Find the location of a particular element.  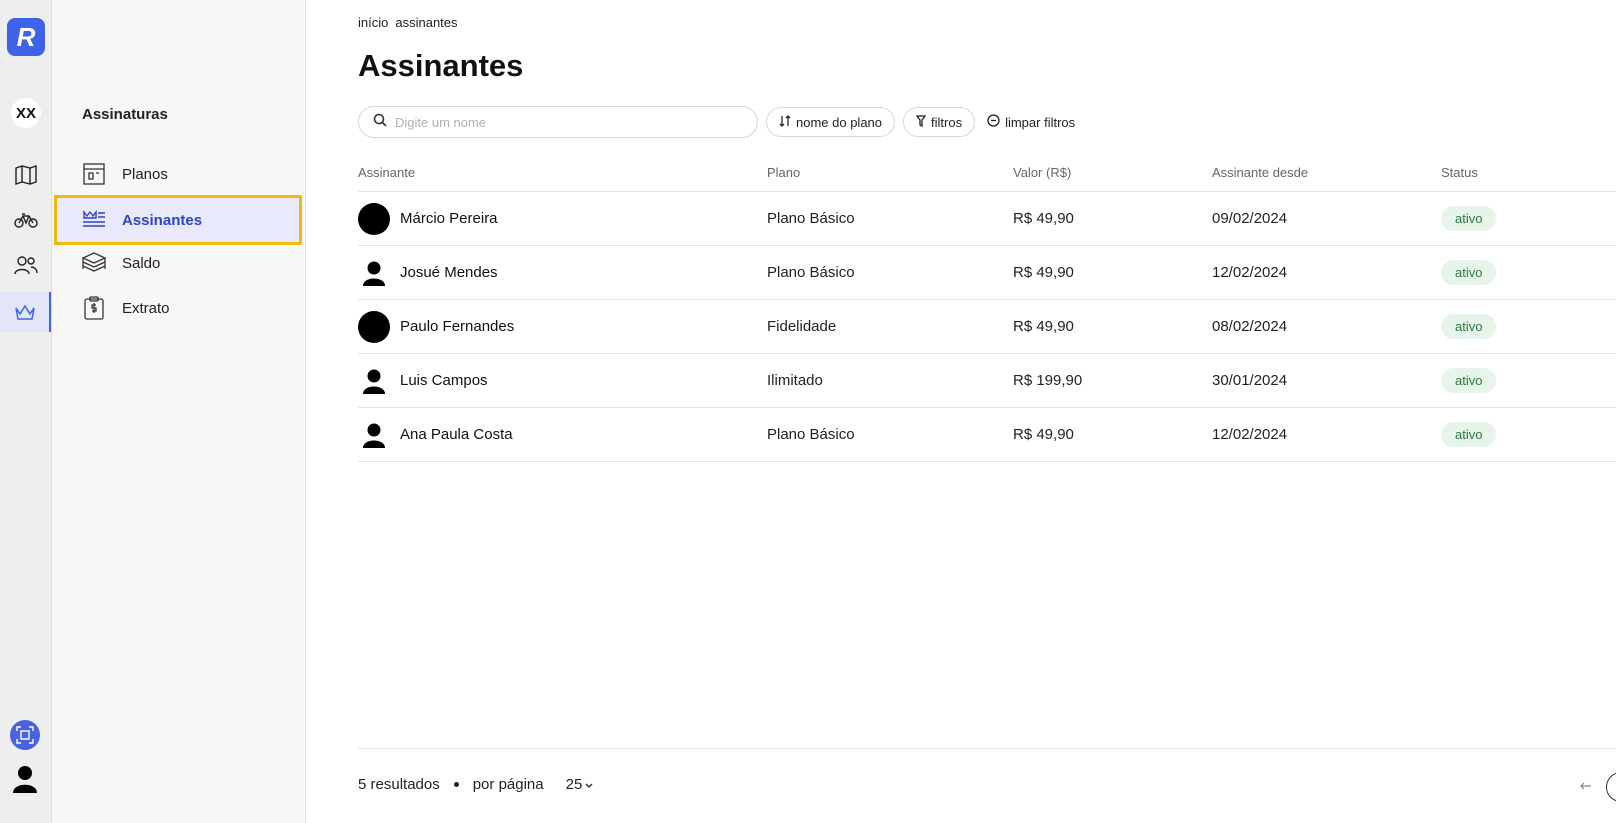

sort-icon is located at coordinates (785, 122).